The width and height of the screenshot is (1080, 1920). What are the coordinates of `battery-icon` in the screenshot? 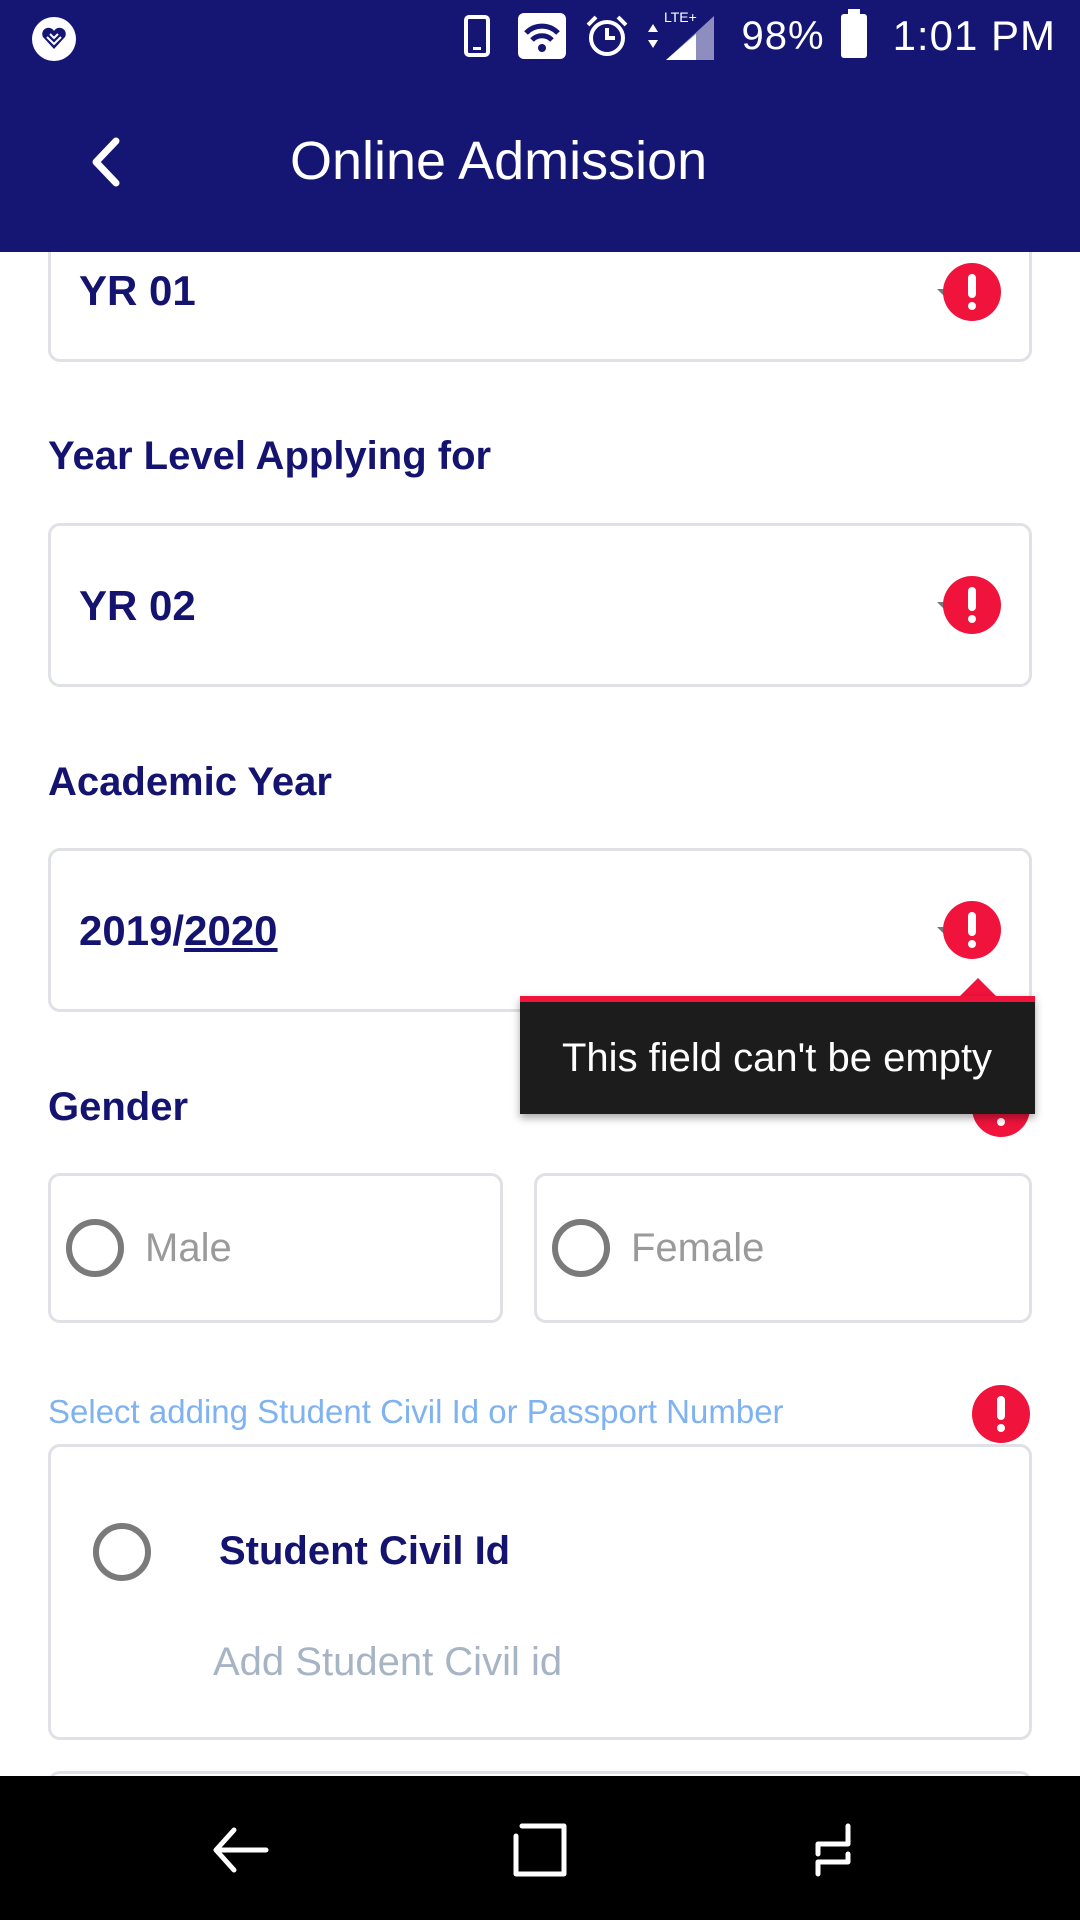 It's located at (853, 33).